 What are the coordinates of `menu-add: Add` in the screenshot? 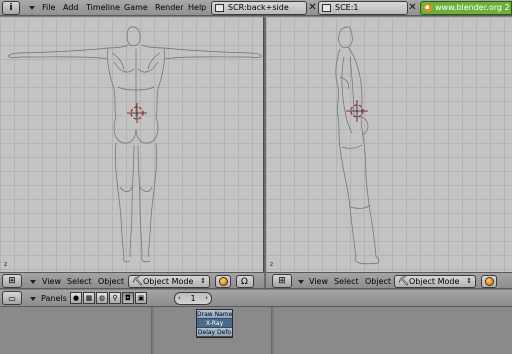 It's located at (71, 8).